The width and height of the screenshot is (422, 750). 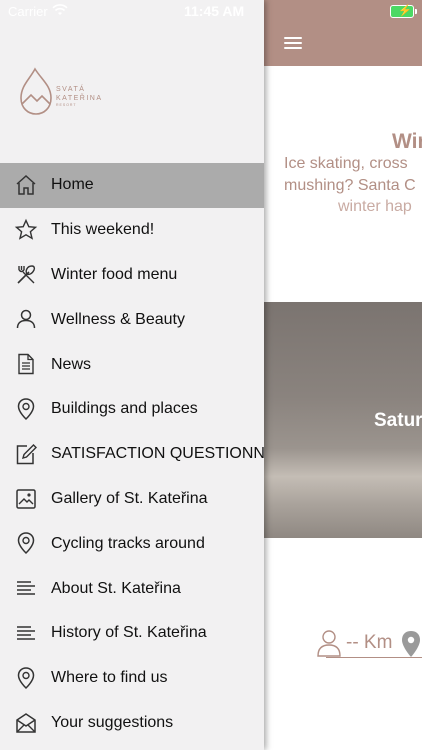 What do you see at coordinates (103, 230) in the screenshot?
I see `menu-item-label: This weekend!` at bounding box center [103, 230].